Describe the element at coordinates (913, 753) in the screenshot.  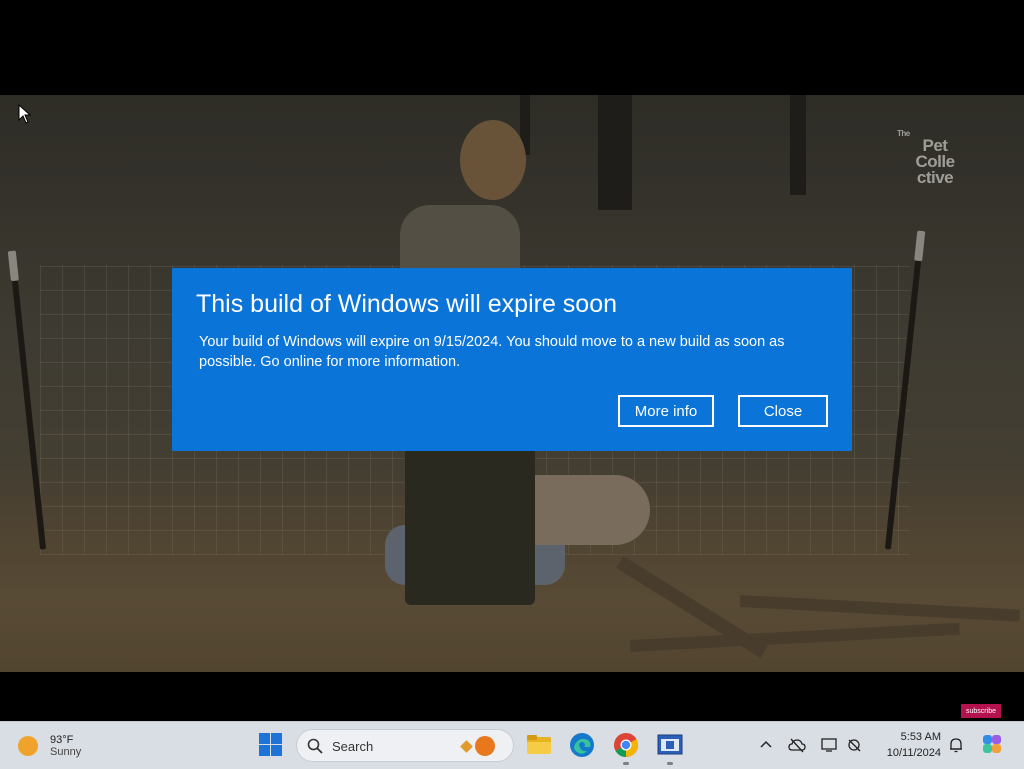
I see `clock-date: 10/11/2024` at that location.